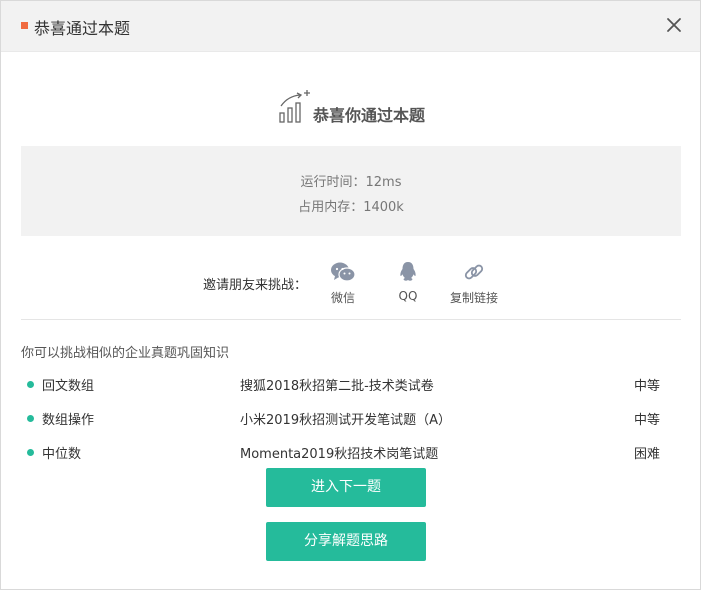  What do you see at coordinates (343, 272) in the screenshot?
I see `wechat-icon` at bounding box center [343, 272].